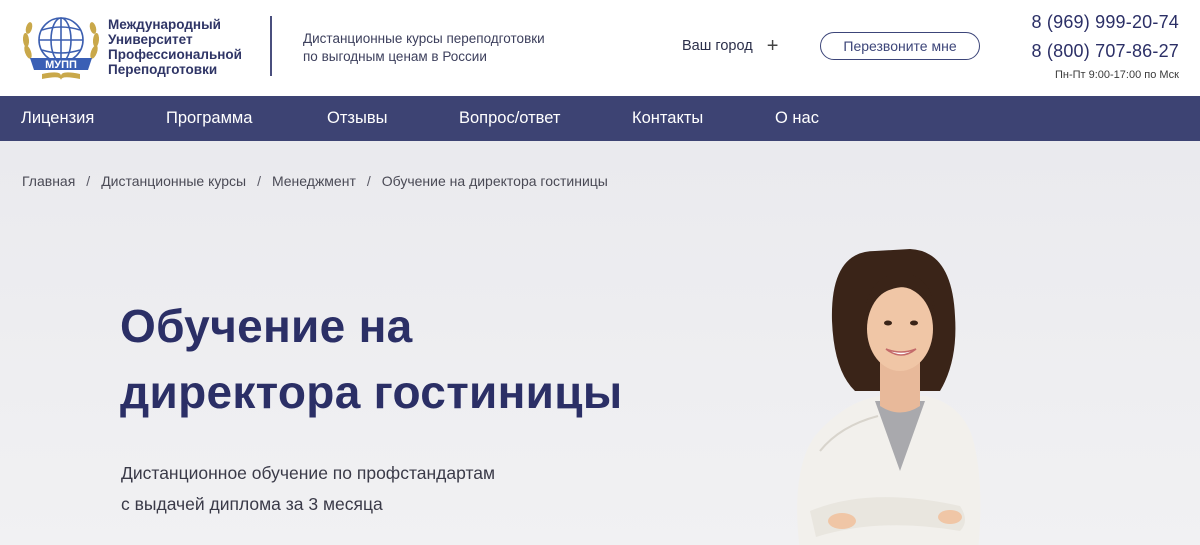  What do you see at coordinates (164, 24) in the screenshot?
I see `brand-line: Международный` at bounding box center [164, 24].